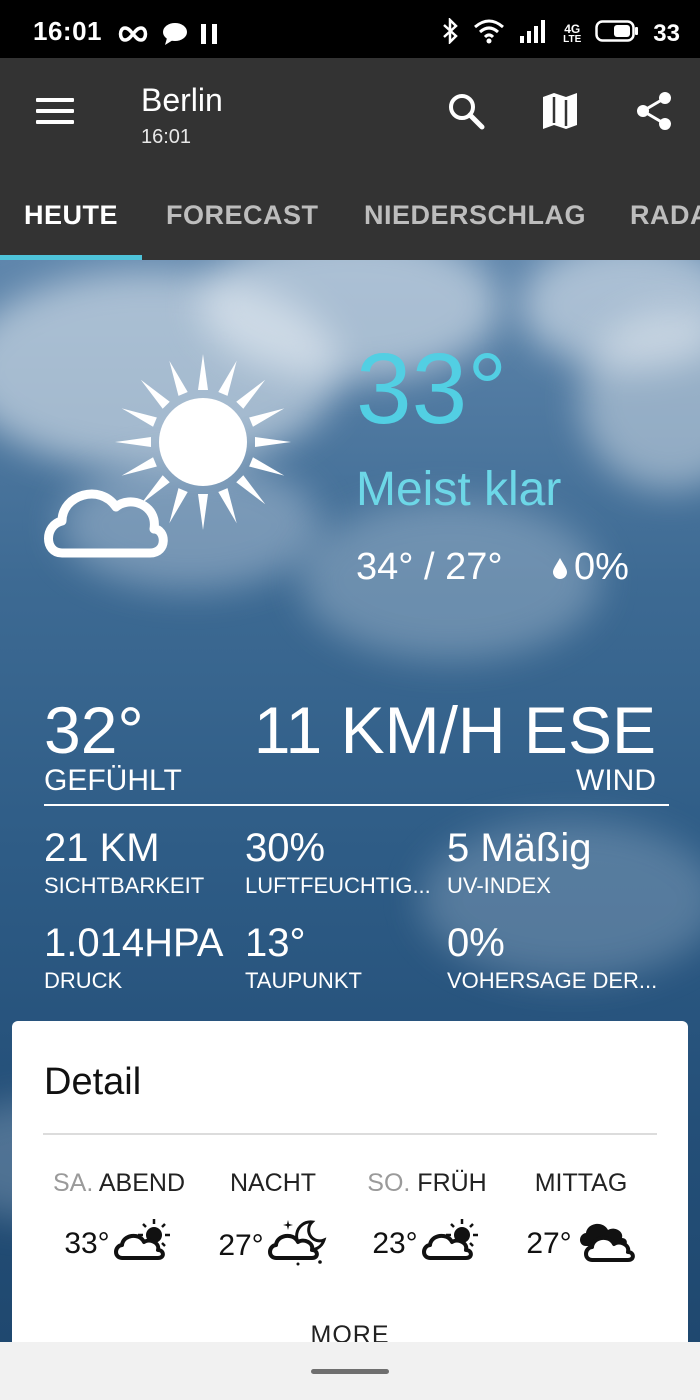 Image resolution: width=700 pixels, height=1400 pixels. I want to click on period-temperature: 33°, so click(119, 1244).